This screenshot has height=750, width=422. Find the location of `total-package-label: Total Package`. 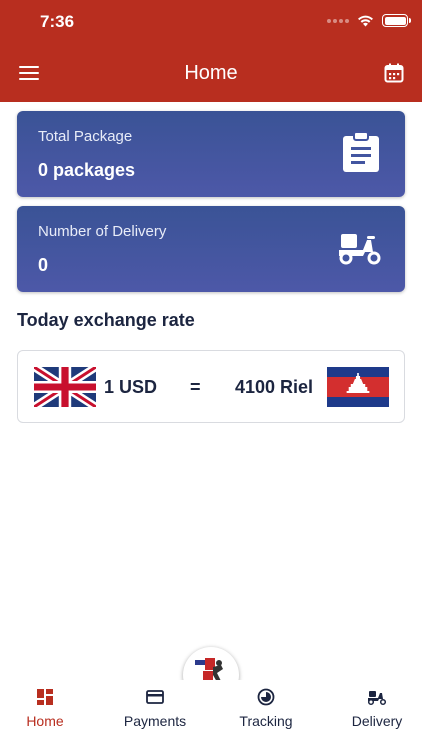

total-package-label: Total Package is located at coordinates (85, 136).